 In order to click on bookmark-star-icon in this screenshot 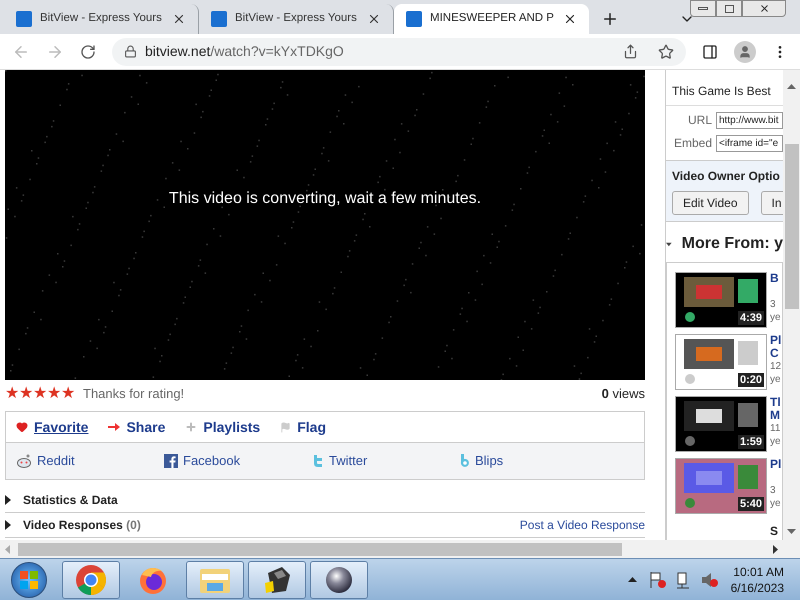, I will do `click(666, 52)`.